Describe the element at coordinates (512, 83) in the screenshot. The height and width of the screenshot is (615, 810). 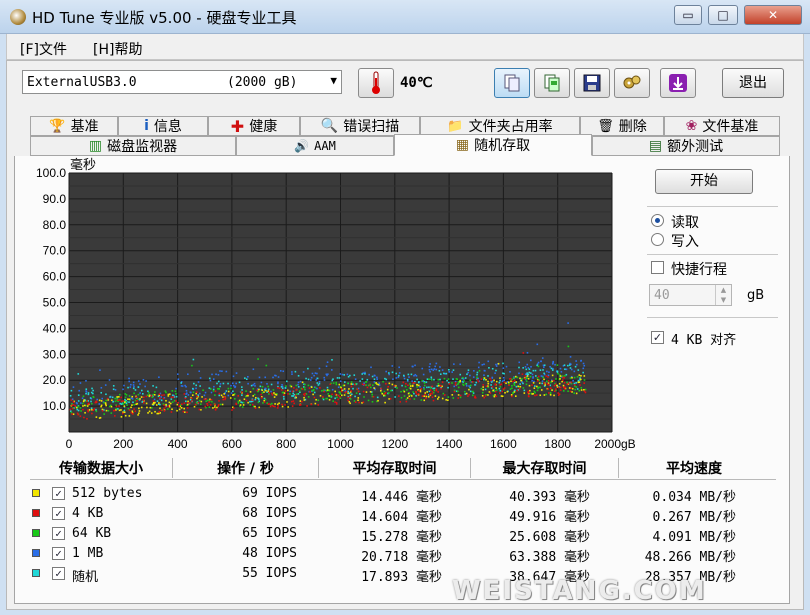
I see `copy-text-icon` at that location.